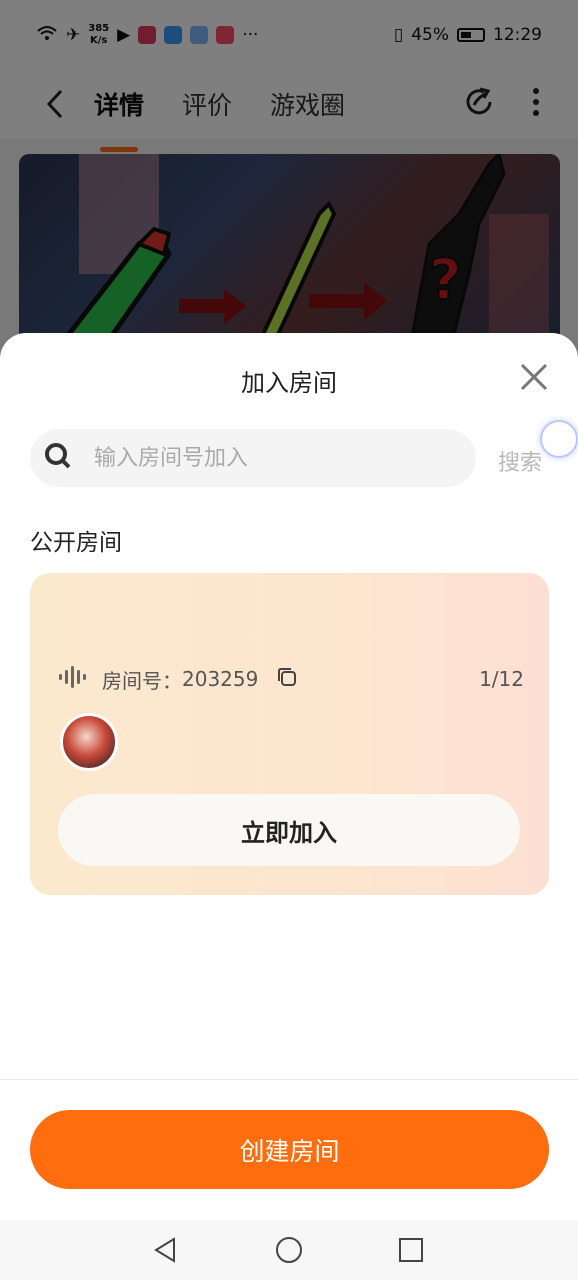  I want to click on system-home-icon, so click(289, 1250).